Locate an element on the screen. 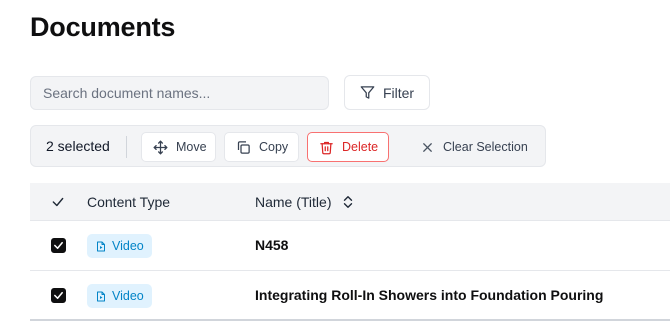 The image size is (670, 327). document-name: N458 is located at coordinates (271, 245).